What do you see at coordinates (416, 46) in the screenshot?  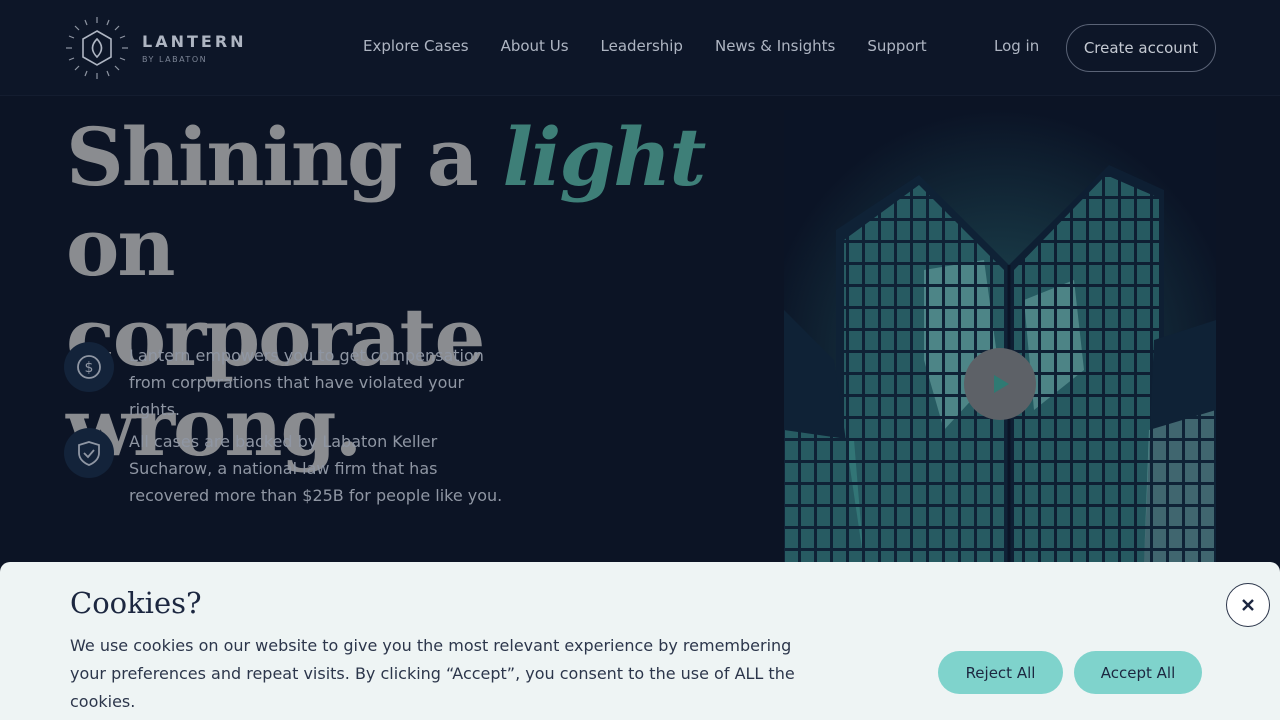 I see `nav-explore-cases: Explore Cases` at bounding box center [416, 46].